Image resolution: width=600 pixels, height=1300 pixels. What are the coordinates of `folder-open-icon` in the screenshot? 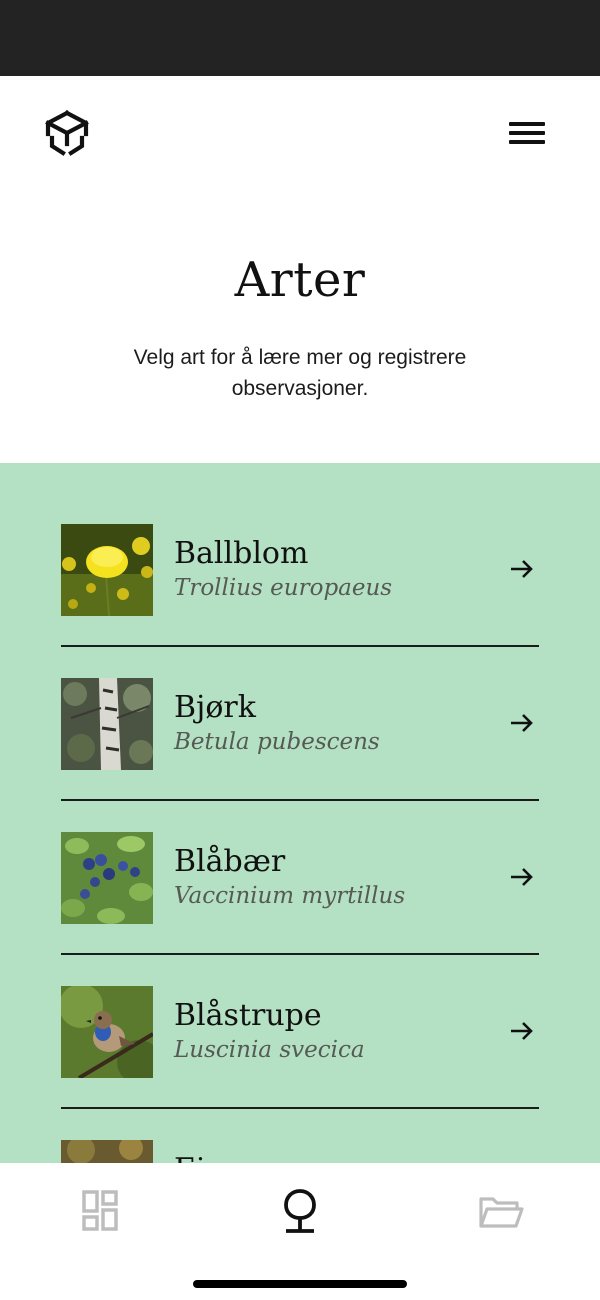 It's located at (501, 1212).